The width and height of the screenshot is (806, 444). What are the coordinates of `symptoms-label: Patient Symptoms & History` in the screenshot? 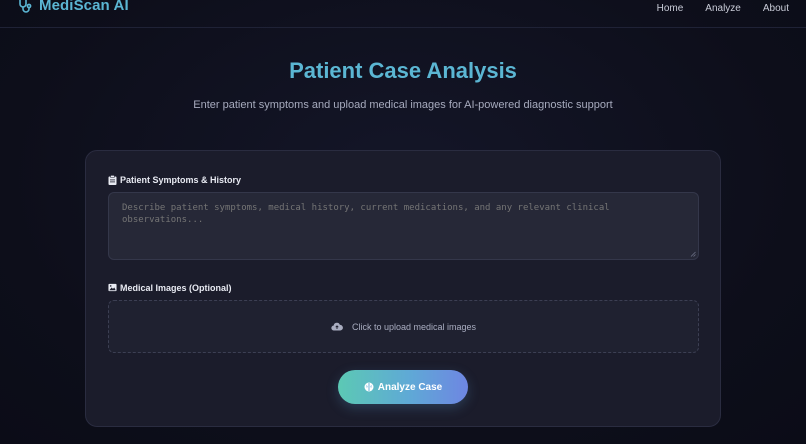 It's located at (174, 180).